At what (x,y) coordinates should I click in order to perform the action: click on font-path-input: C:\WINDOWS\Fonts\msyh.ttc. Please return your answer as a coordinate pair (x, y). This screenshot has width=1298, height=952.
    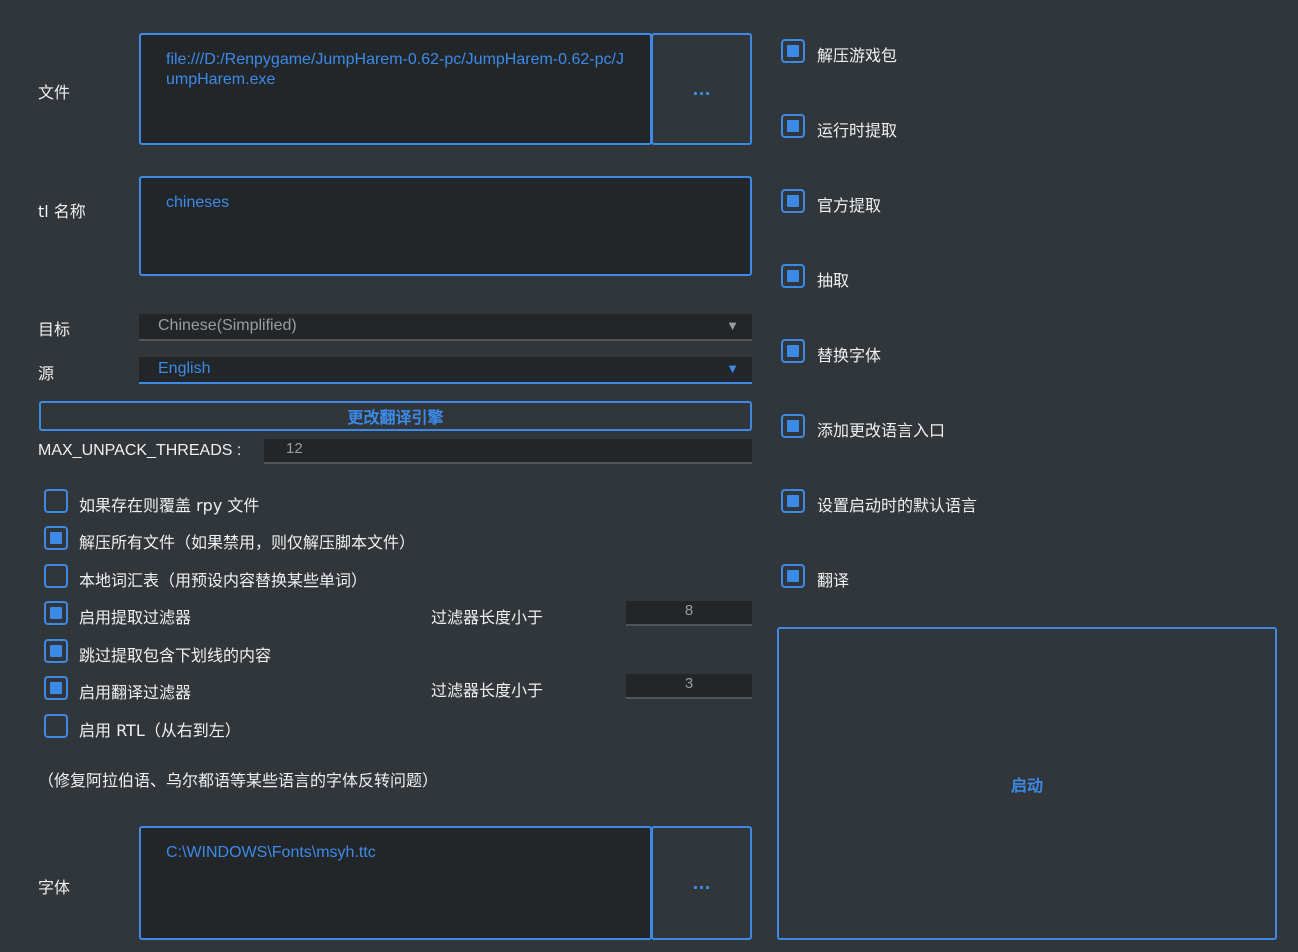
    Looking at the image, I should click on (395, 883).